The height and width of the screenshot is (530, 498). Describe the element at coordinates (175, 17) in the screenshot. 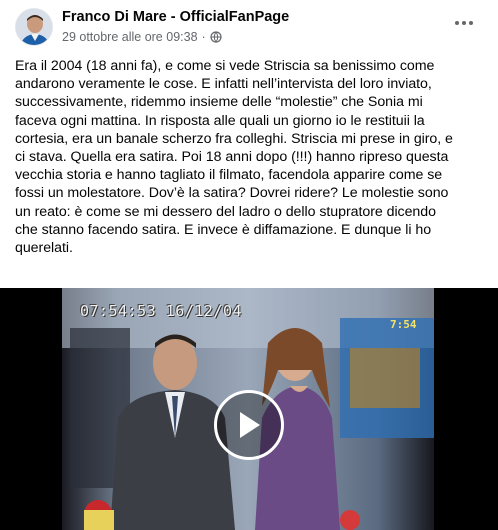

I see `author-name: Franco Di Mare - OfficialFanPage` at that location.